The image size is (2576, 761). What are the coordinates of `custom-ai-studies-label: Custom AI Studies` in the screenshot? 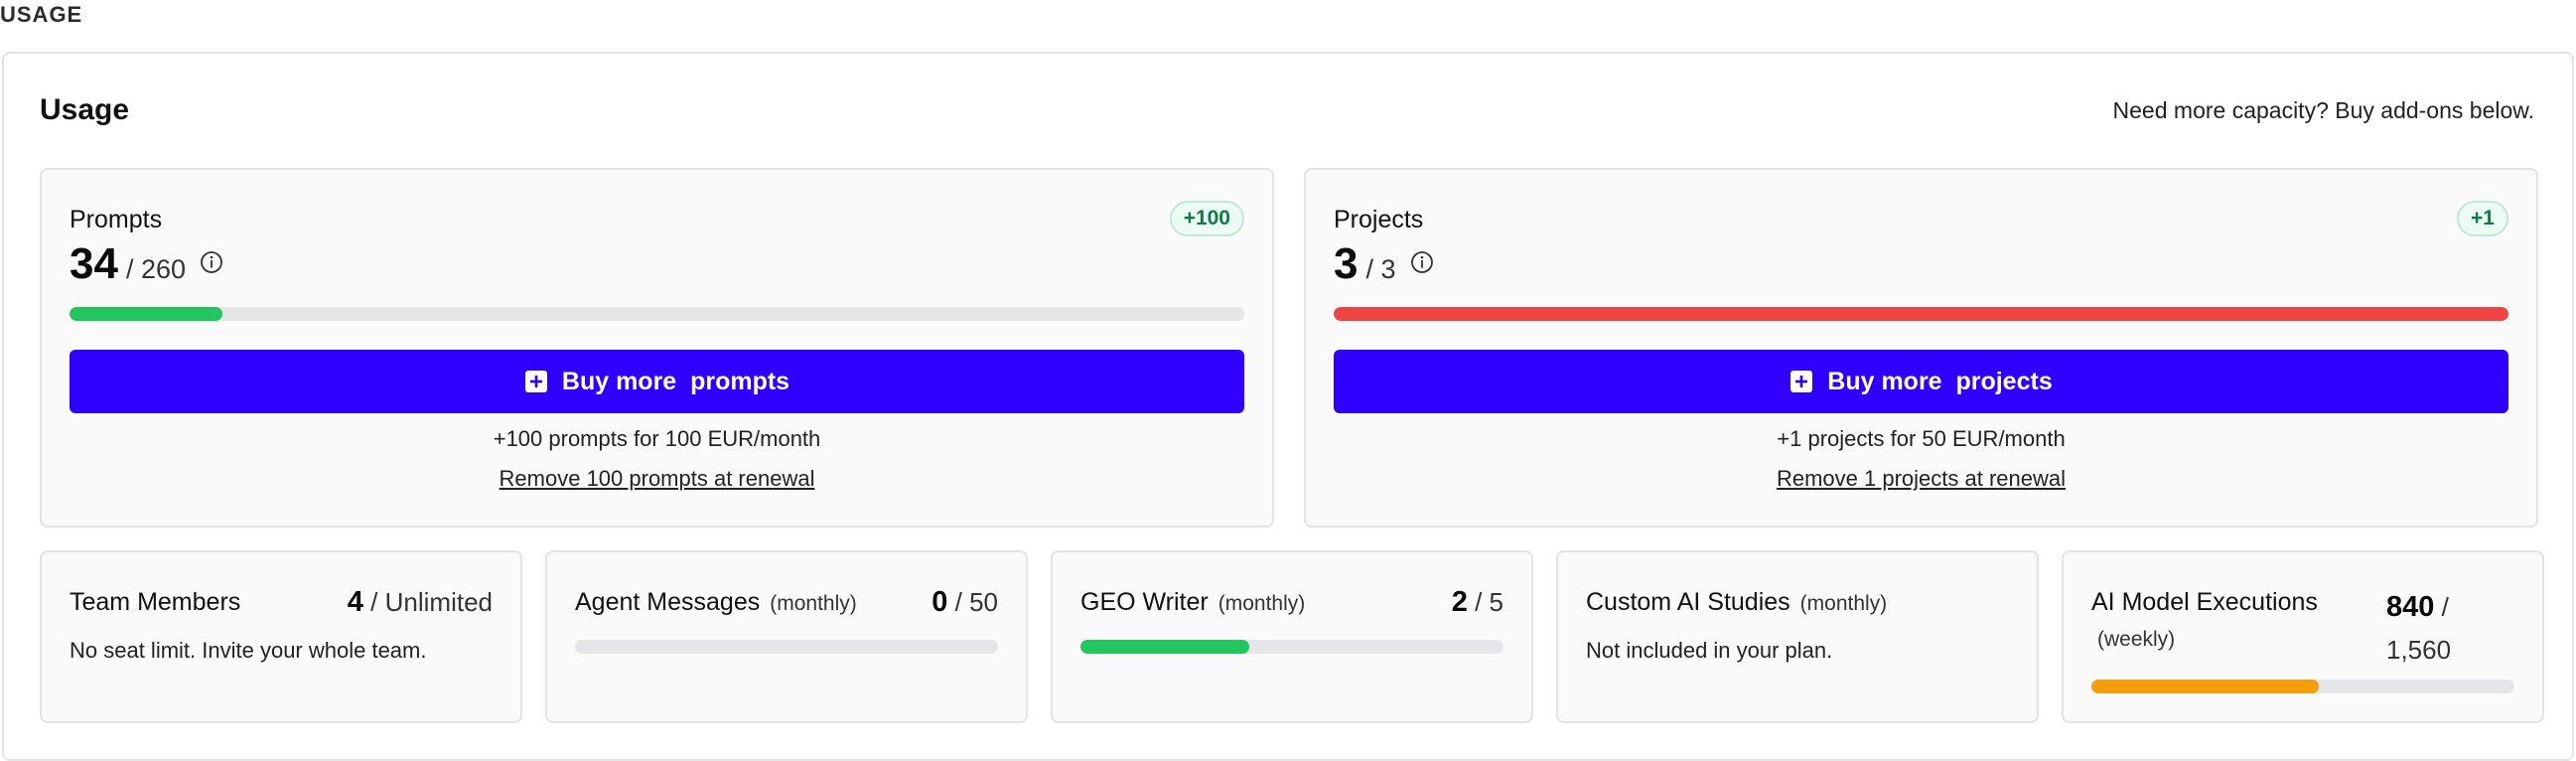 It's located at (1688, 602).